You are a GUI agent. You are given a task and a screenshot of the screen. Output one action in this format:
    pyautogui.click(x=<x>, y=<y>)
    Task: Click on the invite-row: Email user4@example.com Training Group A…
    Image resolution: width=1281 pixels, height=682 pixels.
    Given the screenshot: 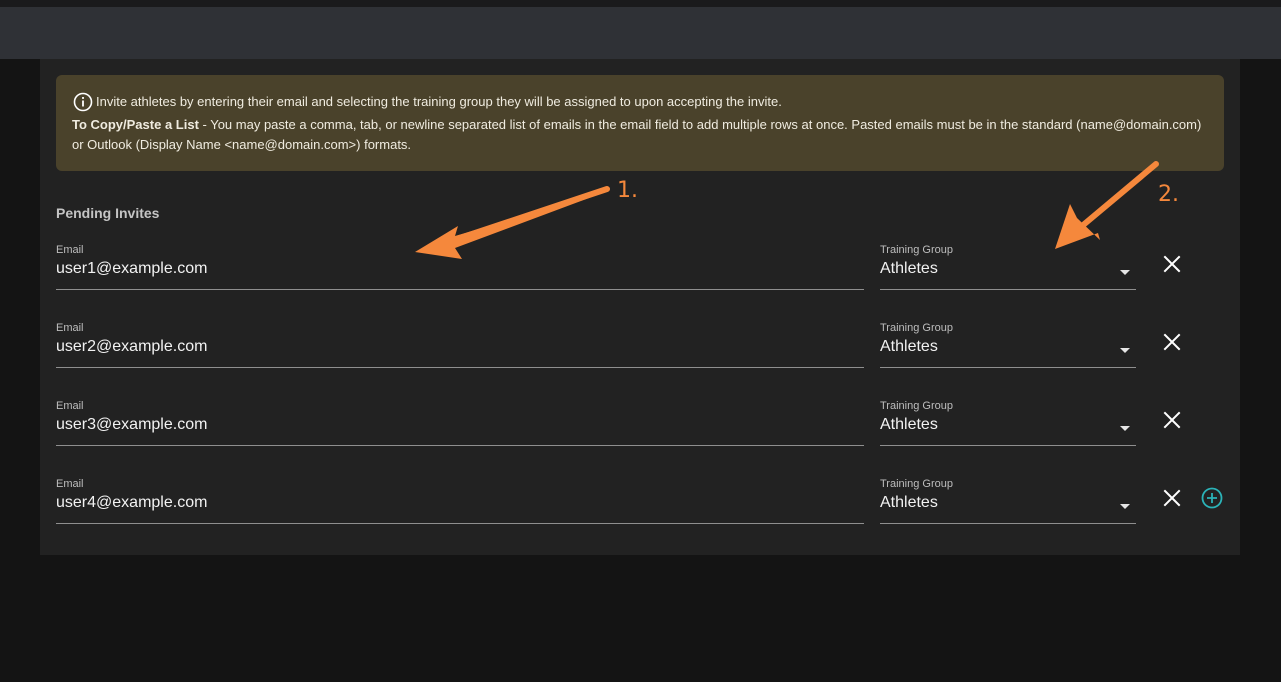 What is the action you would take?
    pyautogui.click(x=646, y=508)
    